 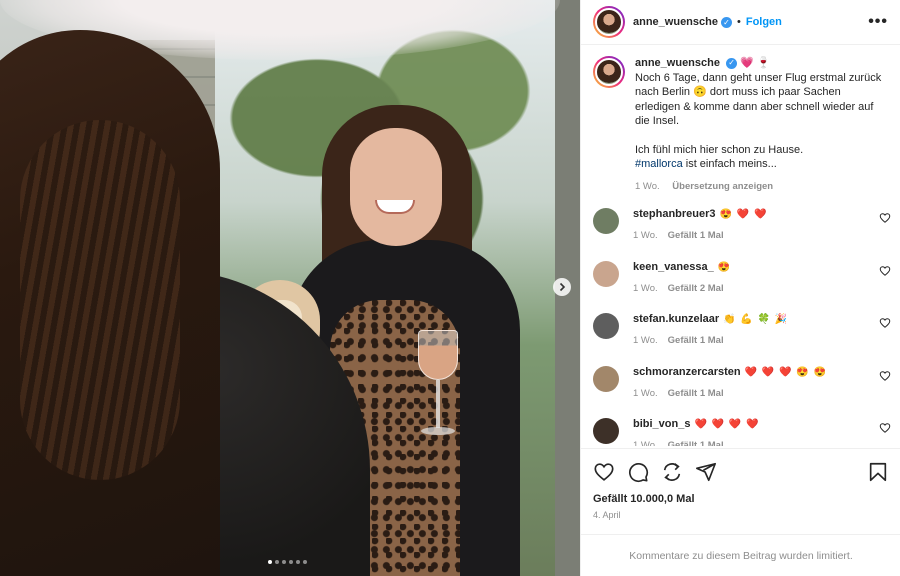 What do you see at coordinates (438, 431) in the screenshot?
I see `wine-glass-foot` at bounding box center [438, 431].